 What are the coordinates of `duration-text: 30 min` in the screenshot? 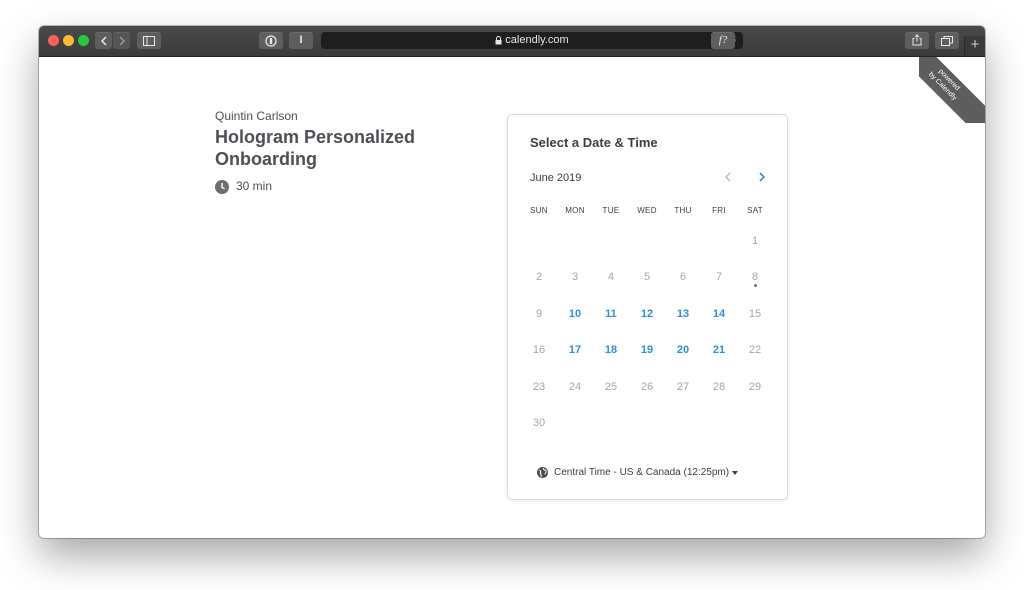 It's located at (254, 186).